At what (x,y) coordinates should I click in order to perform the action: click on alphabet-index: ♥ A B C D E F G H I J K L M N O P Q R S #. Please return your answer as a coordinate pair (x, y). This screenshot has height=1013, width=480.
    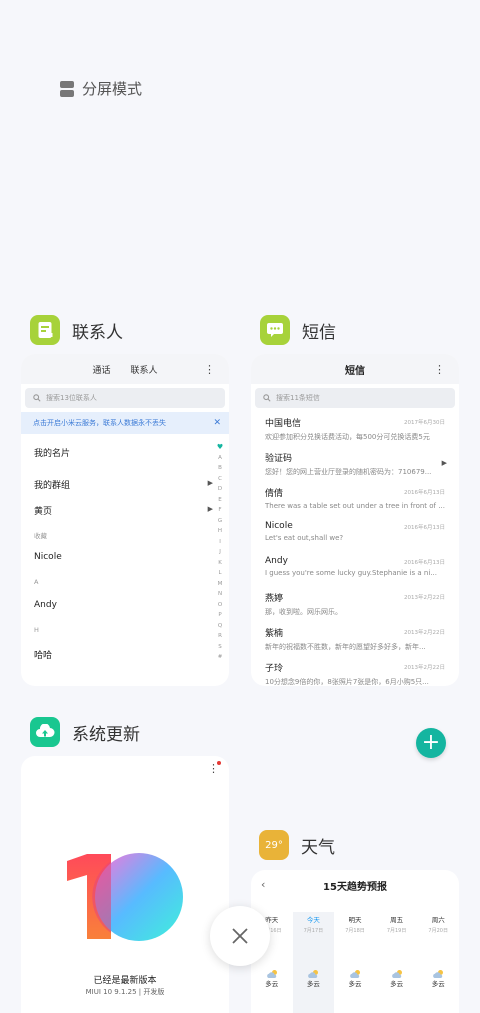
    Looking at the image, I should click on (220, 552).